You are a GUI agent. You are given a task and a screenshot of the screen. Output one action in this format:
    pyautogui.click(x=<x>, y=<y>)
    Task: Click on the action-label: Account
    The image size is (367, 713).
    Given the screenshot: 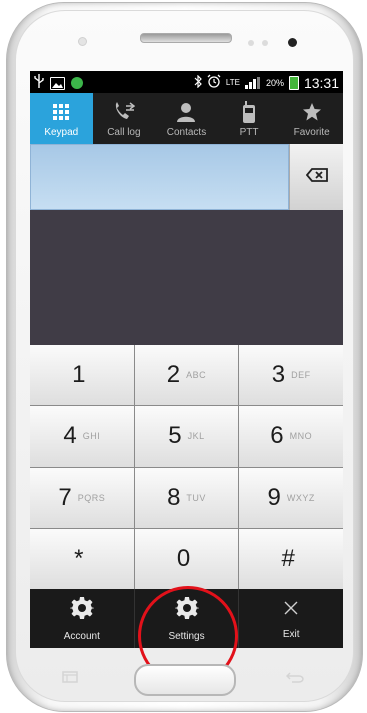 What is the action you would take?
    pyautogui.click(x=81, y=636)
    